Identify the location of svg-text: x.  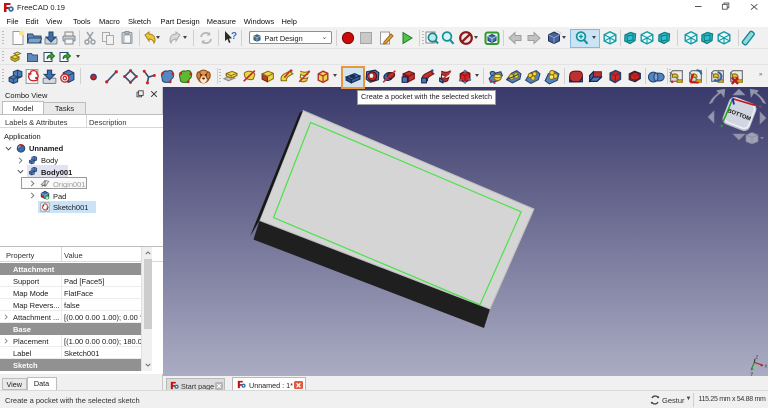
(766, 367).